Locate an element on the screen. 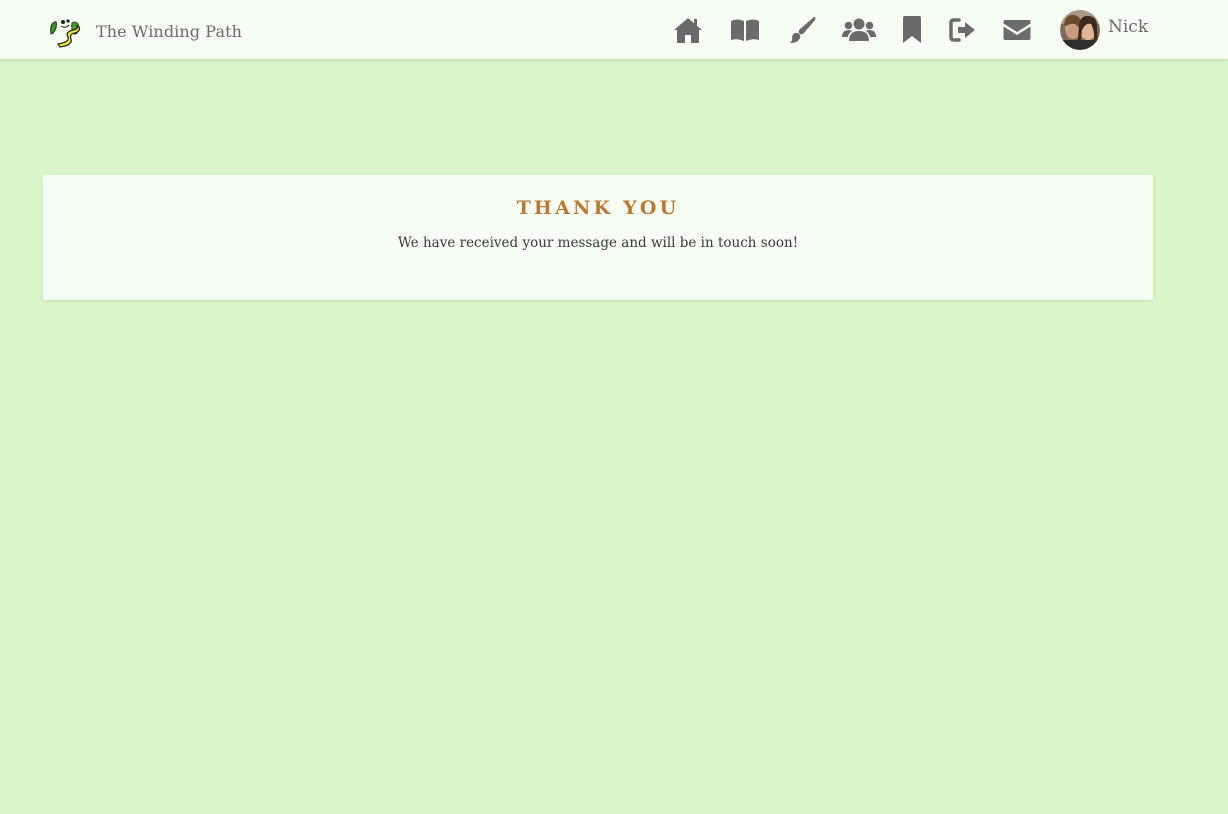 The height and width of the screenshot is (814, 1228). sign-out-icon is located at coordinates (963, 29).